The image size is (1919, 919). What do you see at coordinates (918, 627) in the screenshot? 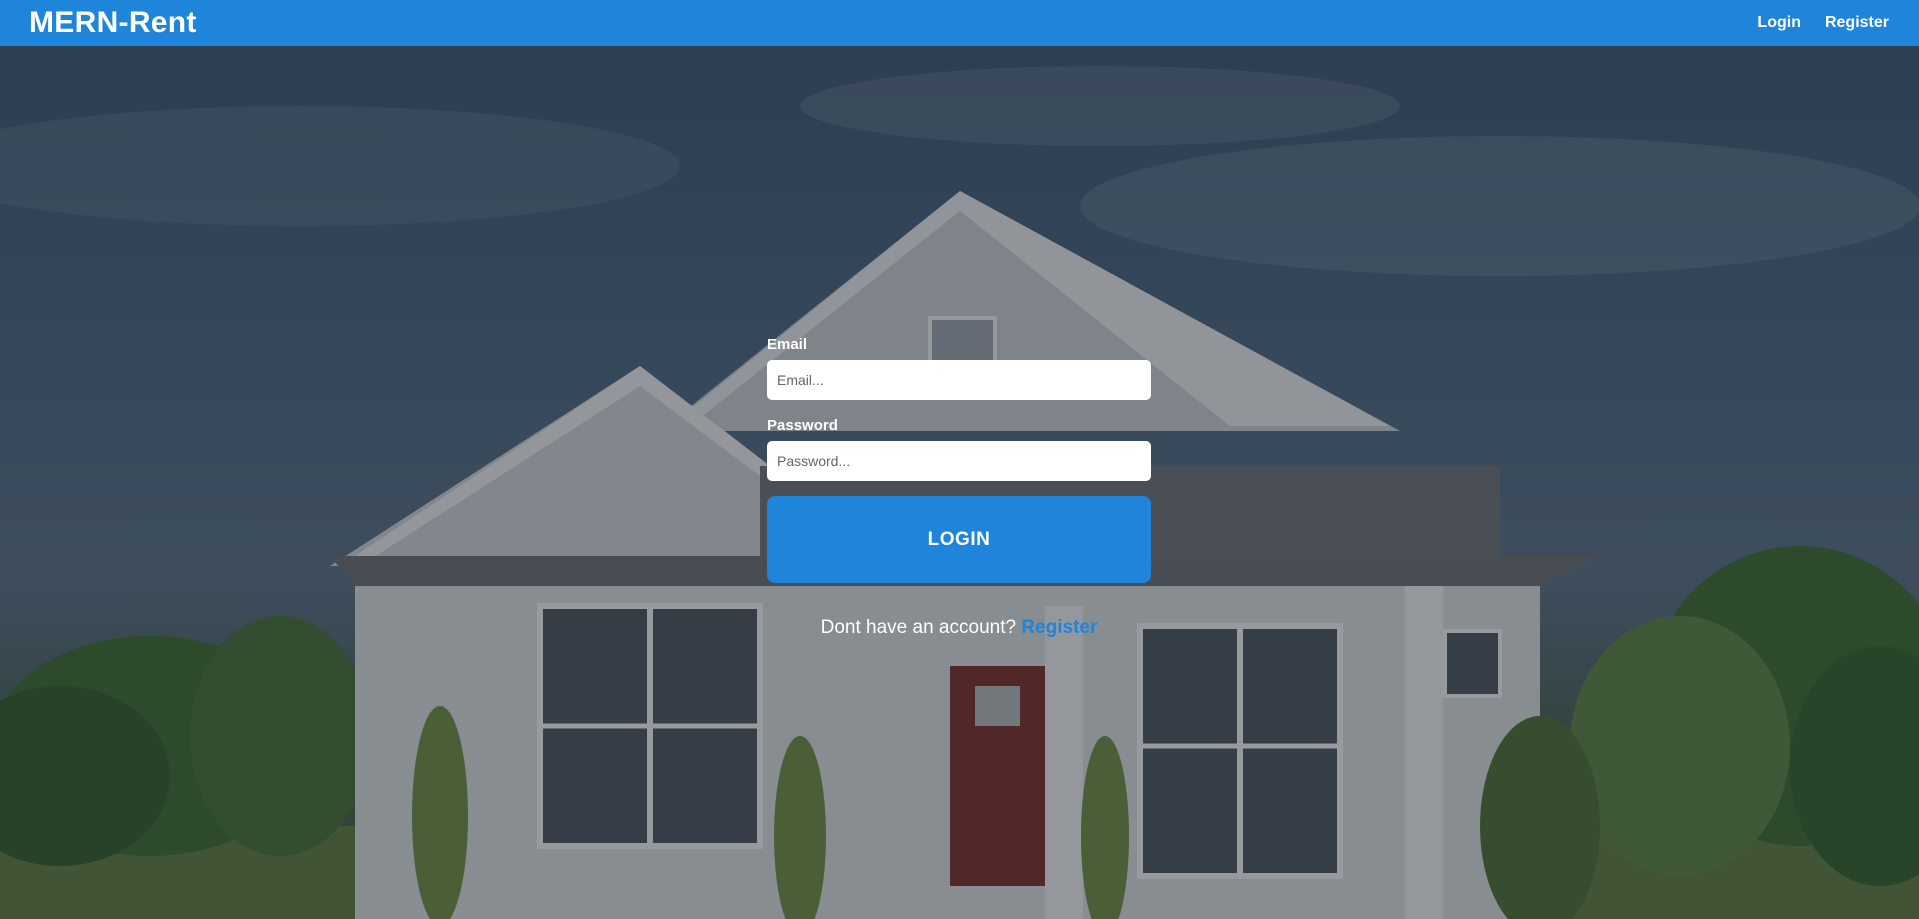
I see `signup-prompt-text: Dont have an account?` at bounding box center [918, 627].